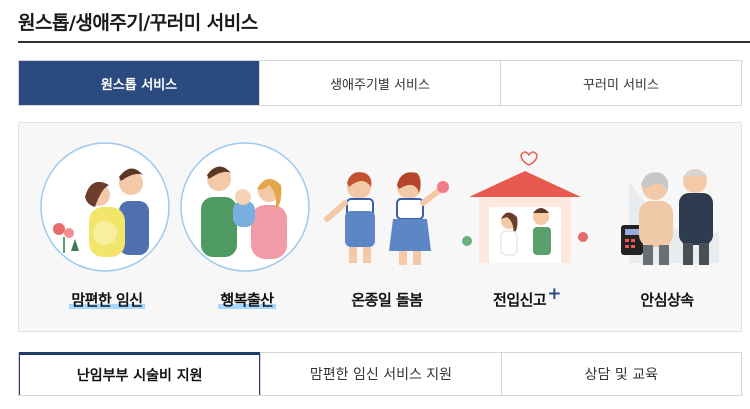 The width and height of the screenshot is (750, 409). I want to click on plus-icon: +, so click(554, 294).